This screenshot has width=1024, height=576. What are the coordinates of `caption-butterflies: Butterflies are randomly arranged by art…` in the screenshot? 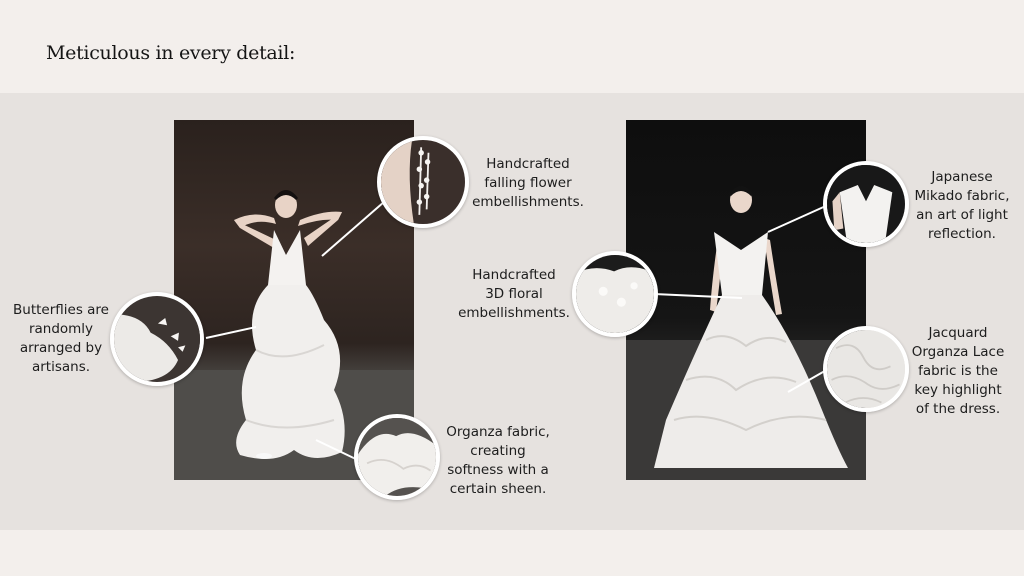 It's located at (61, 338).